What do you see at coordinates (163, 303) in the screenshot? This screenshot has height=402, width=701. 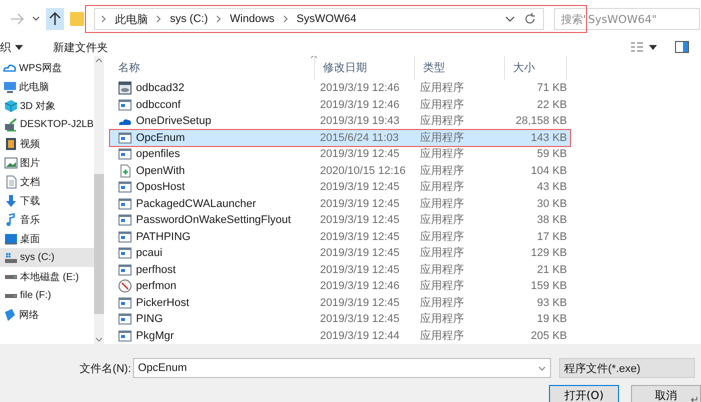 I see `file-name: PickerHost` at bounding box center [163, 303].